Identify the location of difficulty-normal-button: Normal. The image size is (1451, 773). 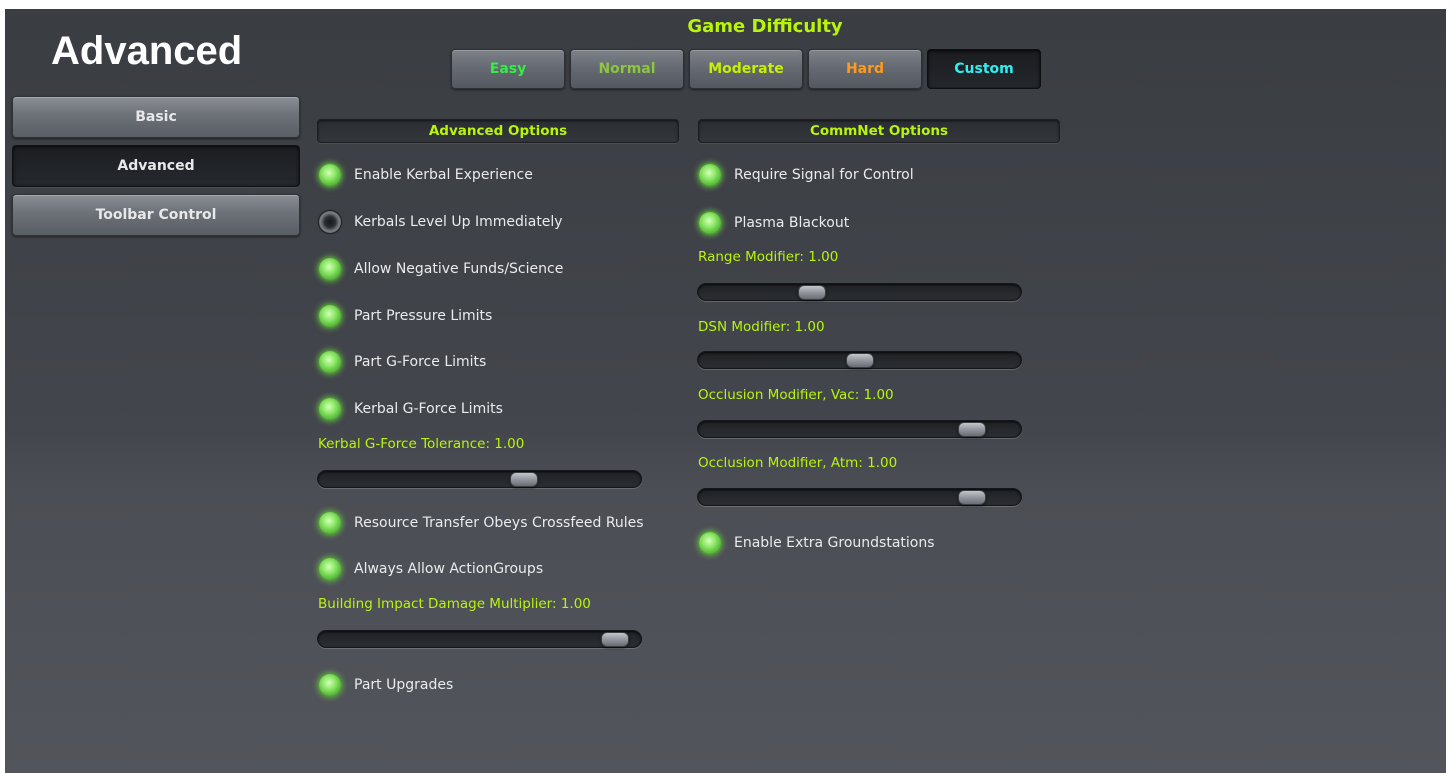
(627, 69).